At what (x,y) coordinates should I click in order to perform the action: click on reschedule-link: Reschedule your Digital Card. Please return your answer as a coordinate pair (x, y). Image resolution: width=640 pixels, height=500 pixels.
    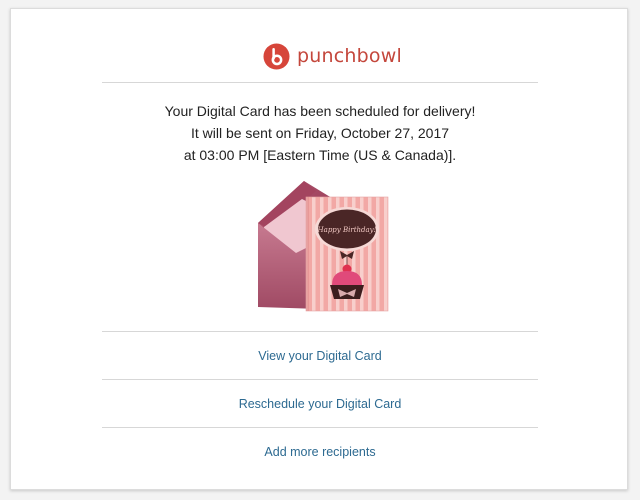
    Looking at the image, I should click on (320, 404).